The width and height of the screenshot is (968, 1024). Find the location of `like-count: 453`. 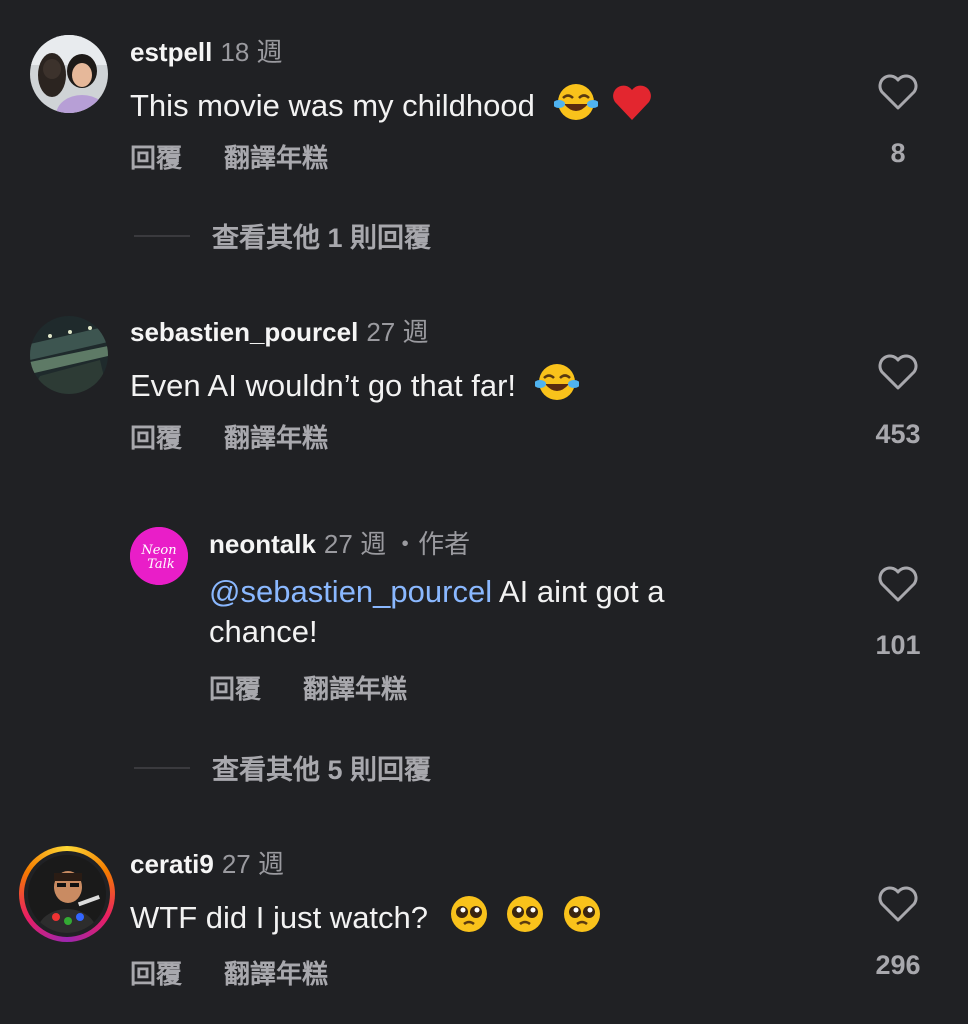

like-count: 453 is located at coordinates (898, 434).